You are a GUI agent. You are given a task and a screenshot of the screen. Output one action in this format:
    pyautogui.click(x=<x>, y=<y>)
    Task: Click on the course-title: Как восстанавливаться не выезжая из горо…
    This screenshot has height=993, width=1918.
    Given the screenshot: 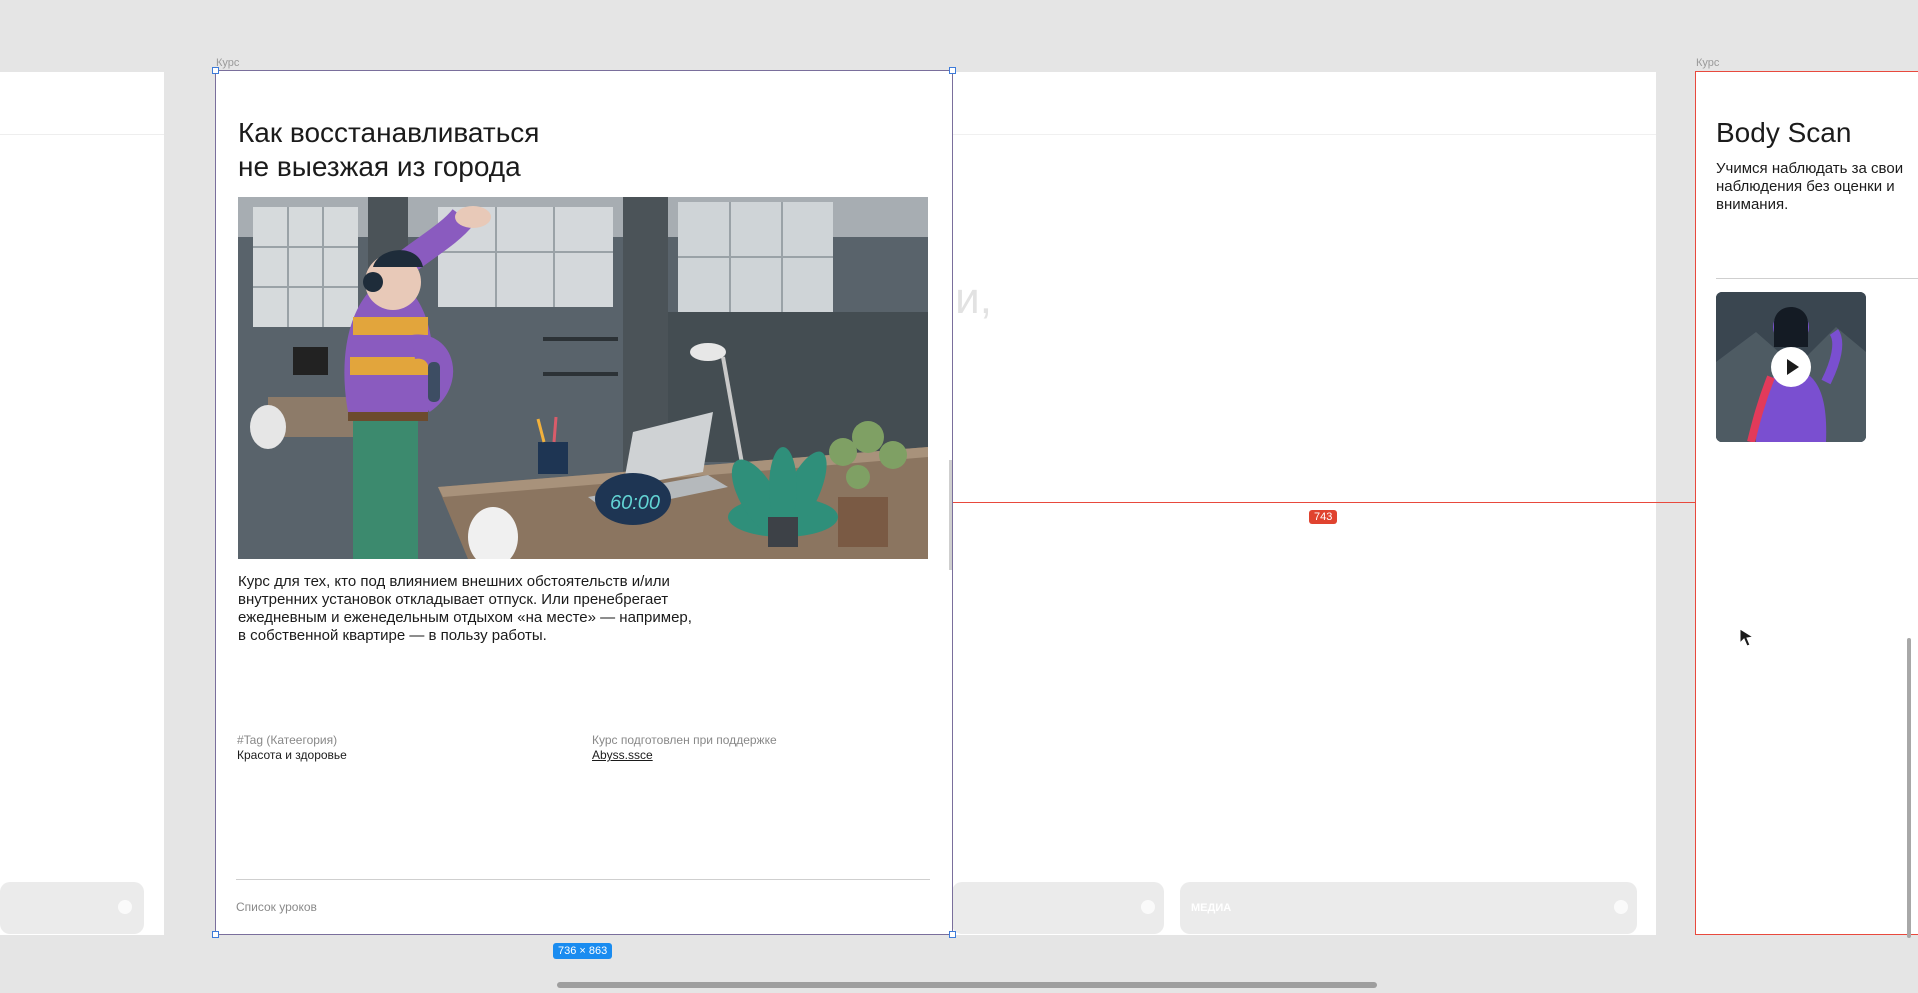 What is the action you would take?
    pyautogui.click(x=389, y=149)
    